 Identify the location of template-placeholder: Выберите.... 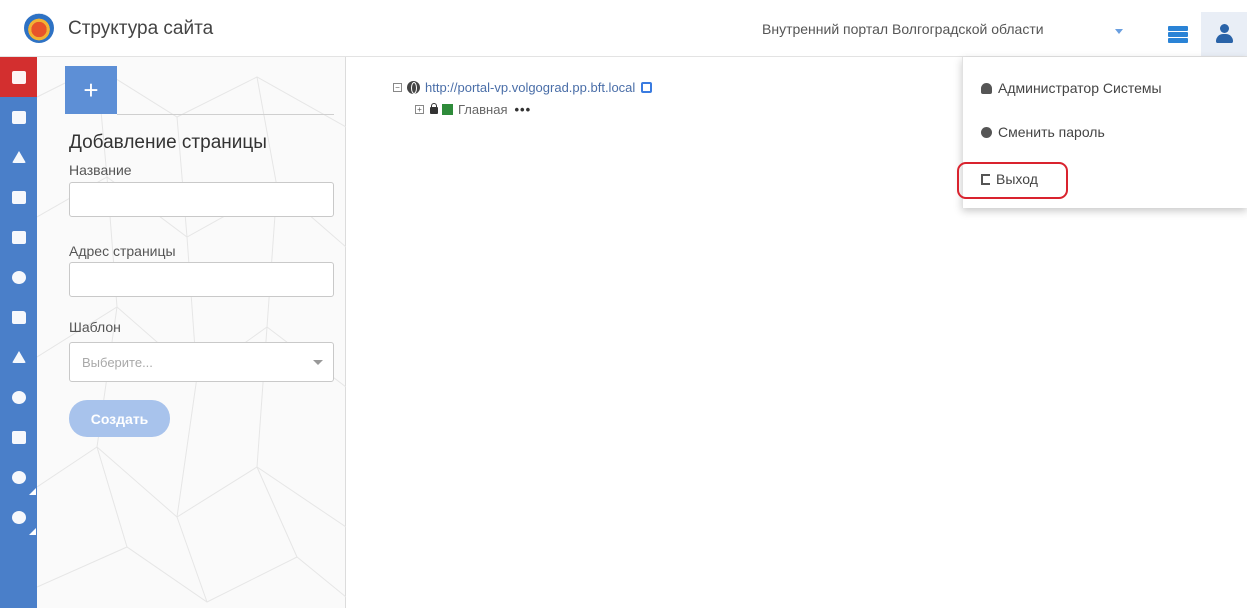
(117, 362).